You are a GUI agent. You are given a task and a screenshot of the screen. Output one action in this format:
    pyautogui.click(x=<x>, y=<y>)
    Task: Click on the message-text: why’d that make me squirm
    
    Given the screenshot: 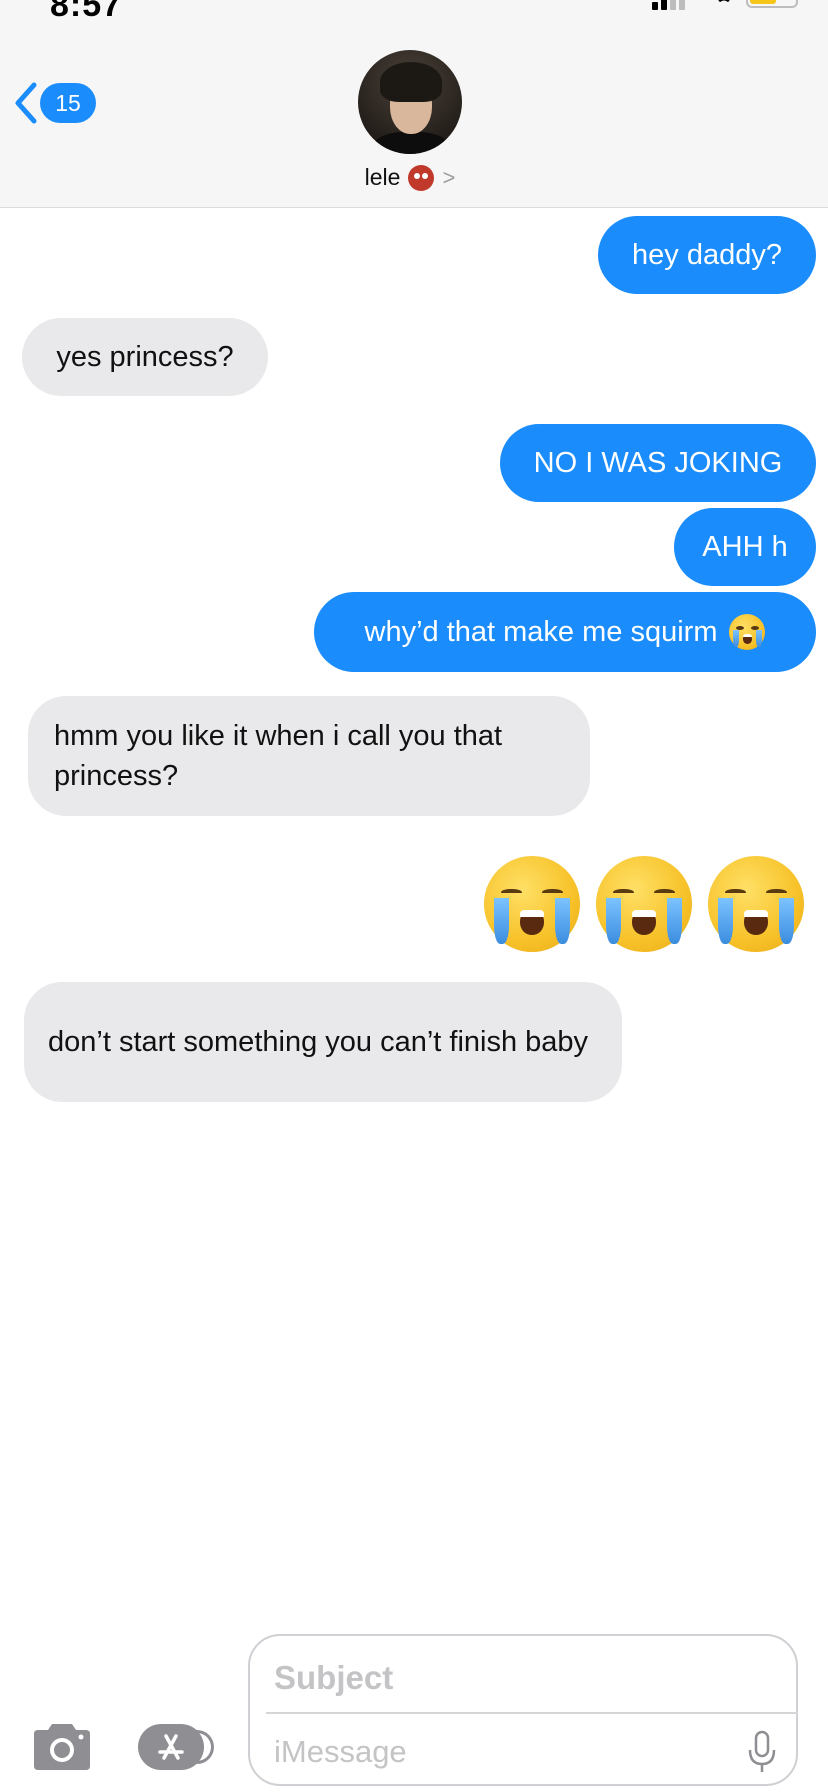 What is the action you would take?
    pyautogui.click(x=541, y=632)
    